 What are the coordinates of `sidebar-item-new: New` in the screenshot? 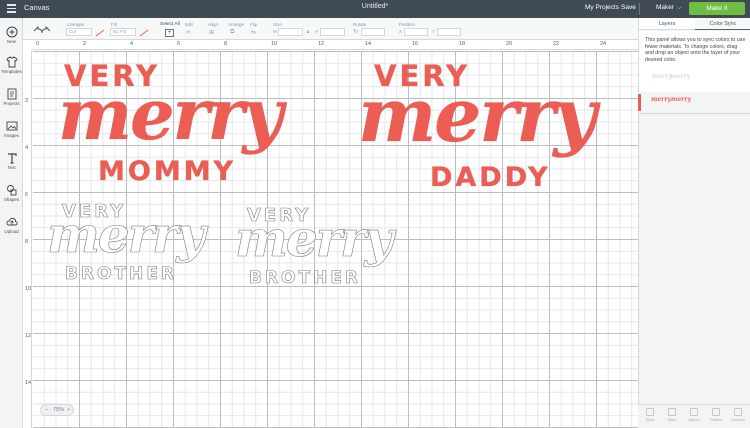 It's located at (11, 35).